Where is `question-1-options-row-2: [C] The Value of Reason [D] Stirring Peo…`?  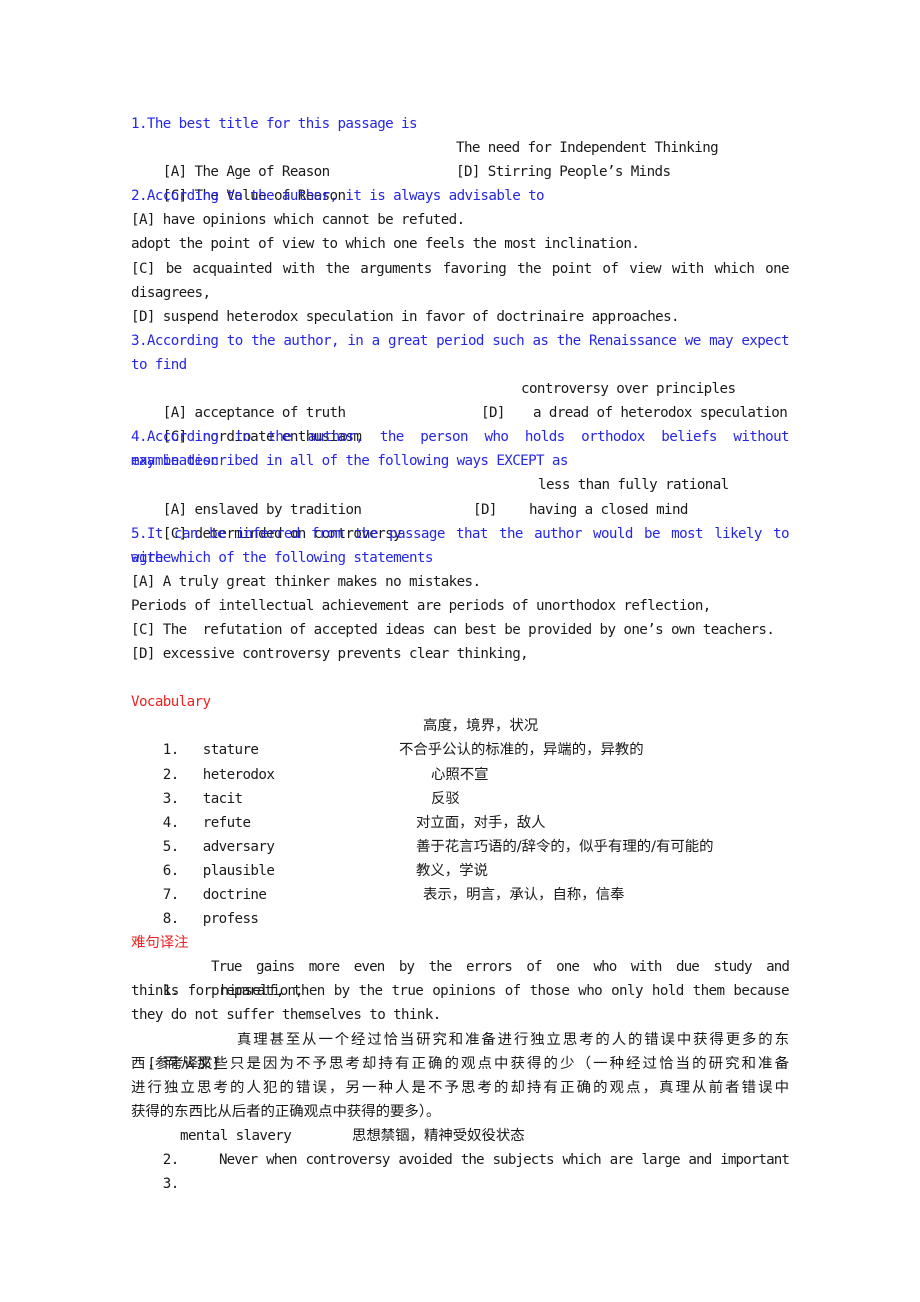 question-1-options-row-2: [C] The Value of Reason [D] Stirring Peo… is located at coordinates (460, 182).